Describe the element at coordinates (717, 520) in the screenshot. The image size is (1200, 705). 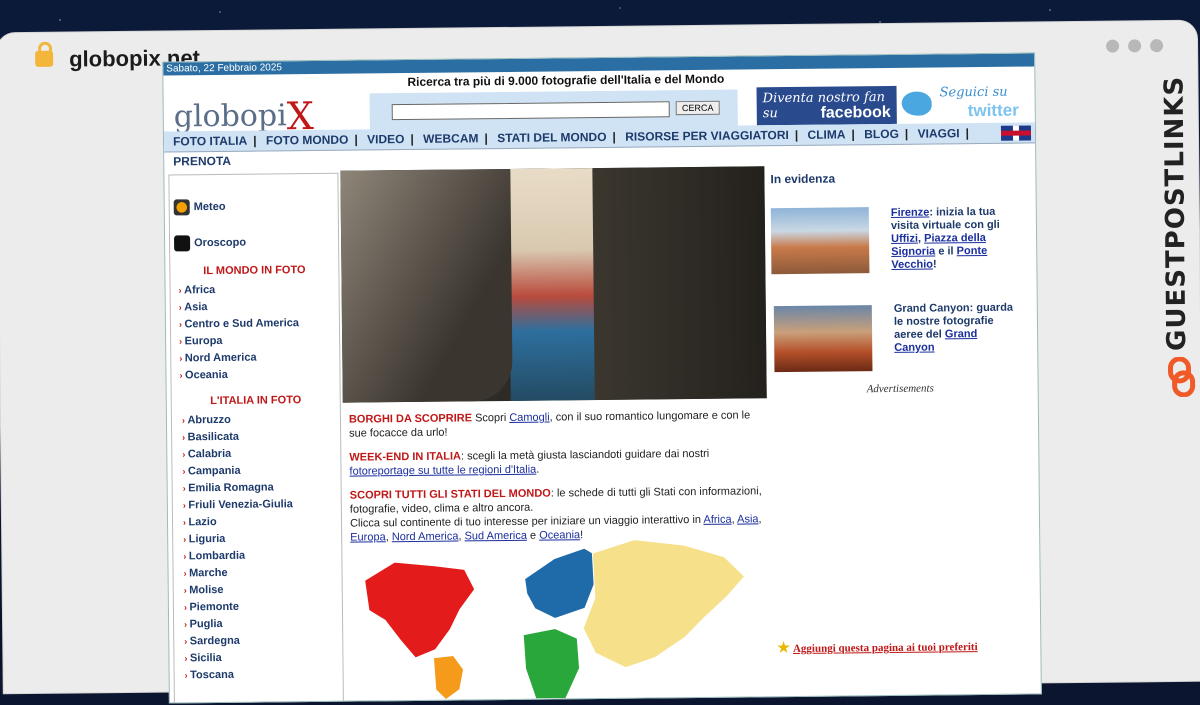
I see `link-africa: Africa` at that location.